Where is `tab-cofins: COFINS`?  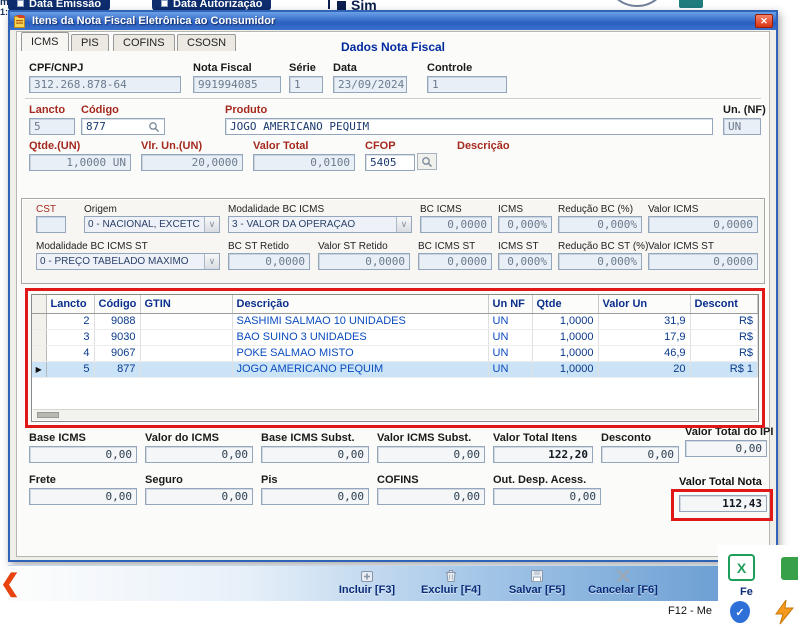 tab-cofins: COFINS is located at coordinates (144, 42).